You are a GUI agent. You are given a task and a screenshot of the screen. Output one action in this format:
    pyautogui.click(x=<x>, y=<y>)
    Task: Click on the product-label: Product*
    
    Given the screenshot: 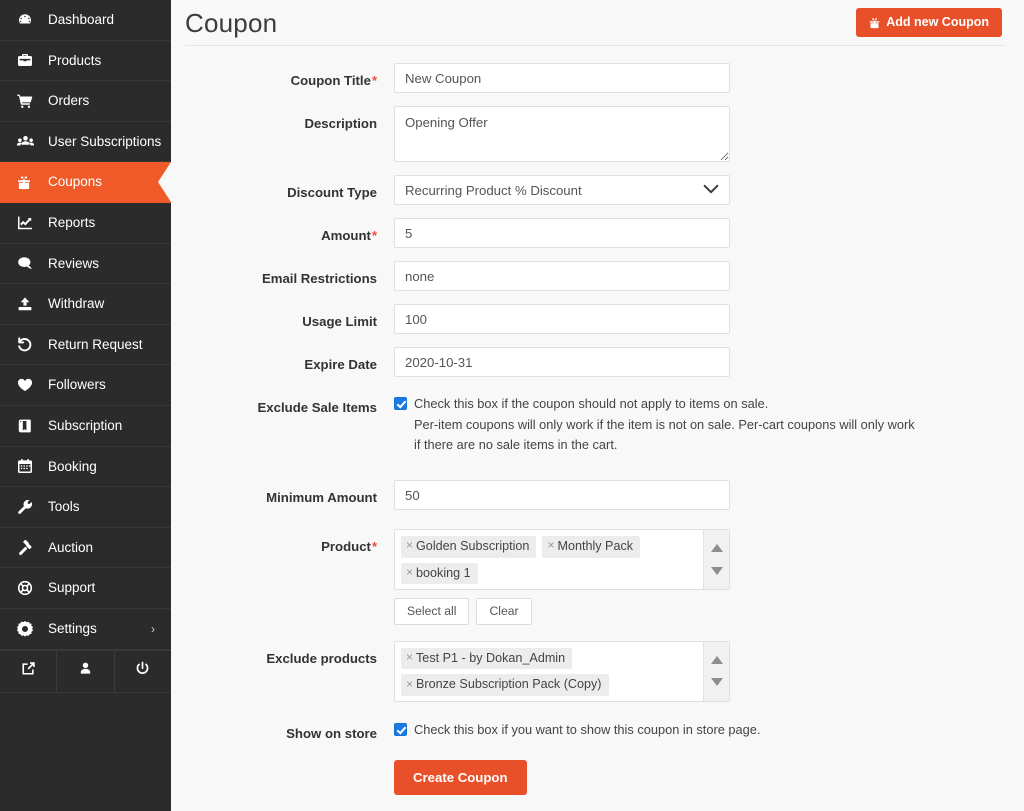 What is the action you would take?
    pyautogui.click(x=349, y=547)
    